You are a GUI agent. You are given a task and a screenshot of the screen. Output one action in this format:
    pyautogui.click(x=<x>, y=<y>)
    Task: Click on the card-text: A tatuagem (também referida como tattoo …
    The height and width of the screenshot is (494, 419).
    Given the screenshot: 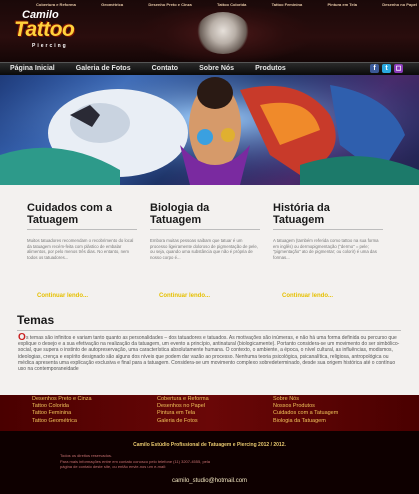 What is the action you would take?
    pyautogui.click(x=326, y=249)
    